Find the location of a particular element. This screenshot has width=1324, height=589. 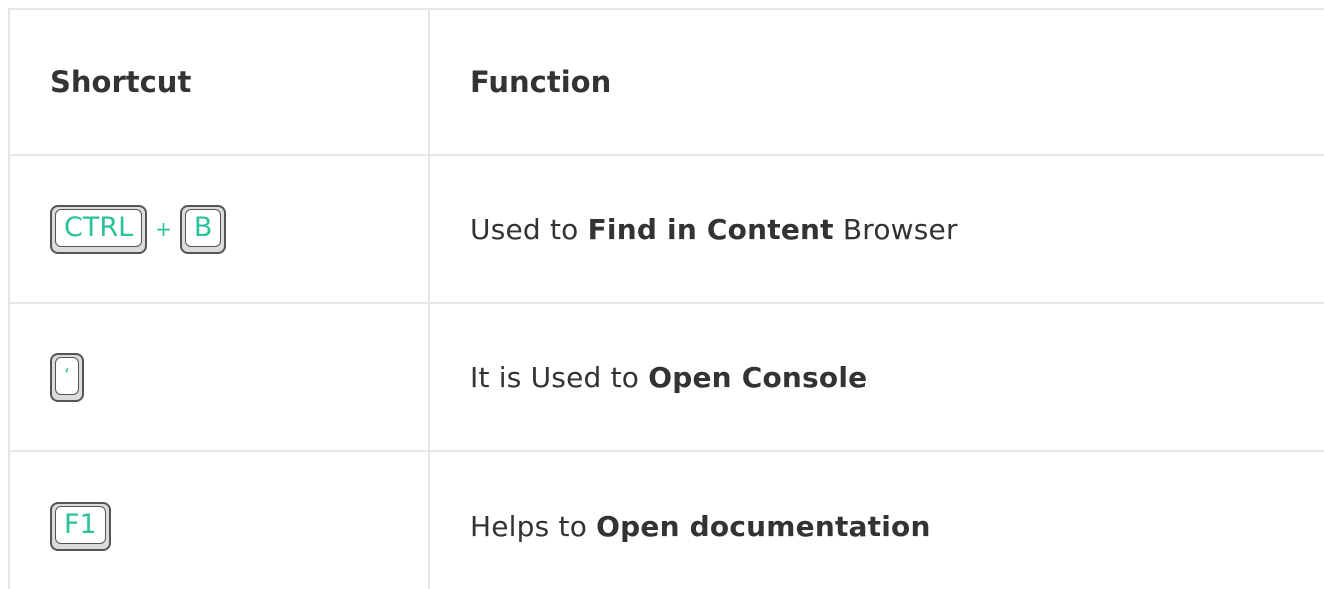

table-row-1-shortcut: CTRL + B is located at coordinates (220, 230).